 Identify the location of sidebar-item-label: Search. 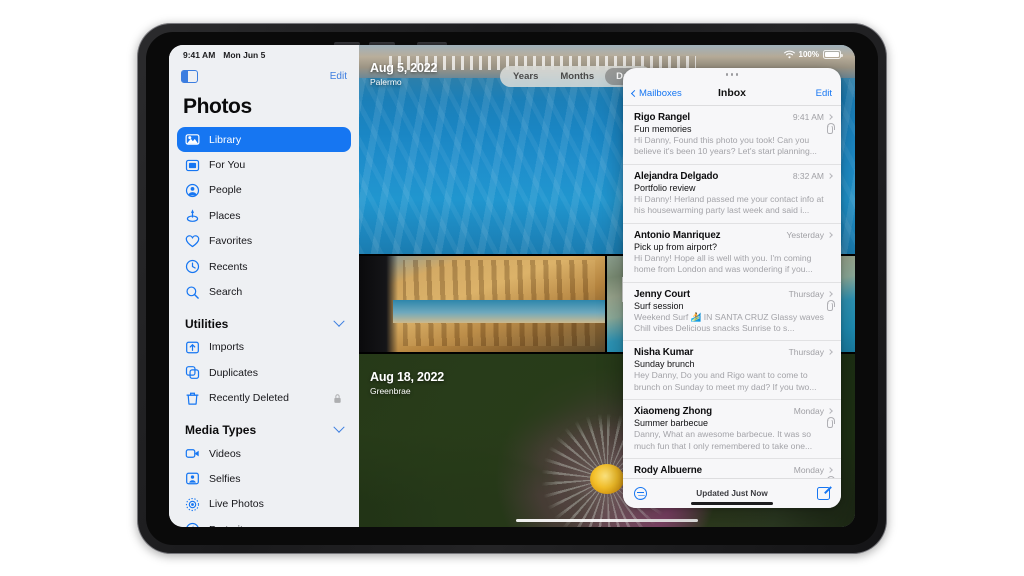
(226, 292).